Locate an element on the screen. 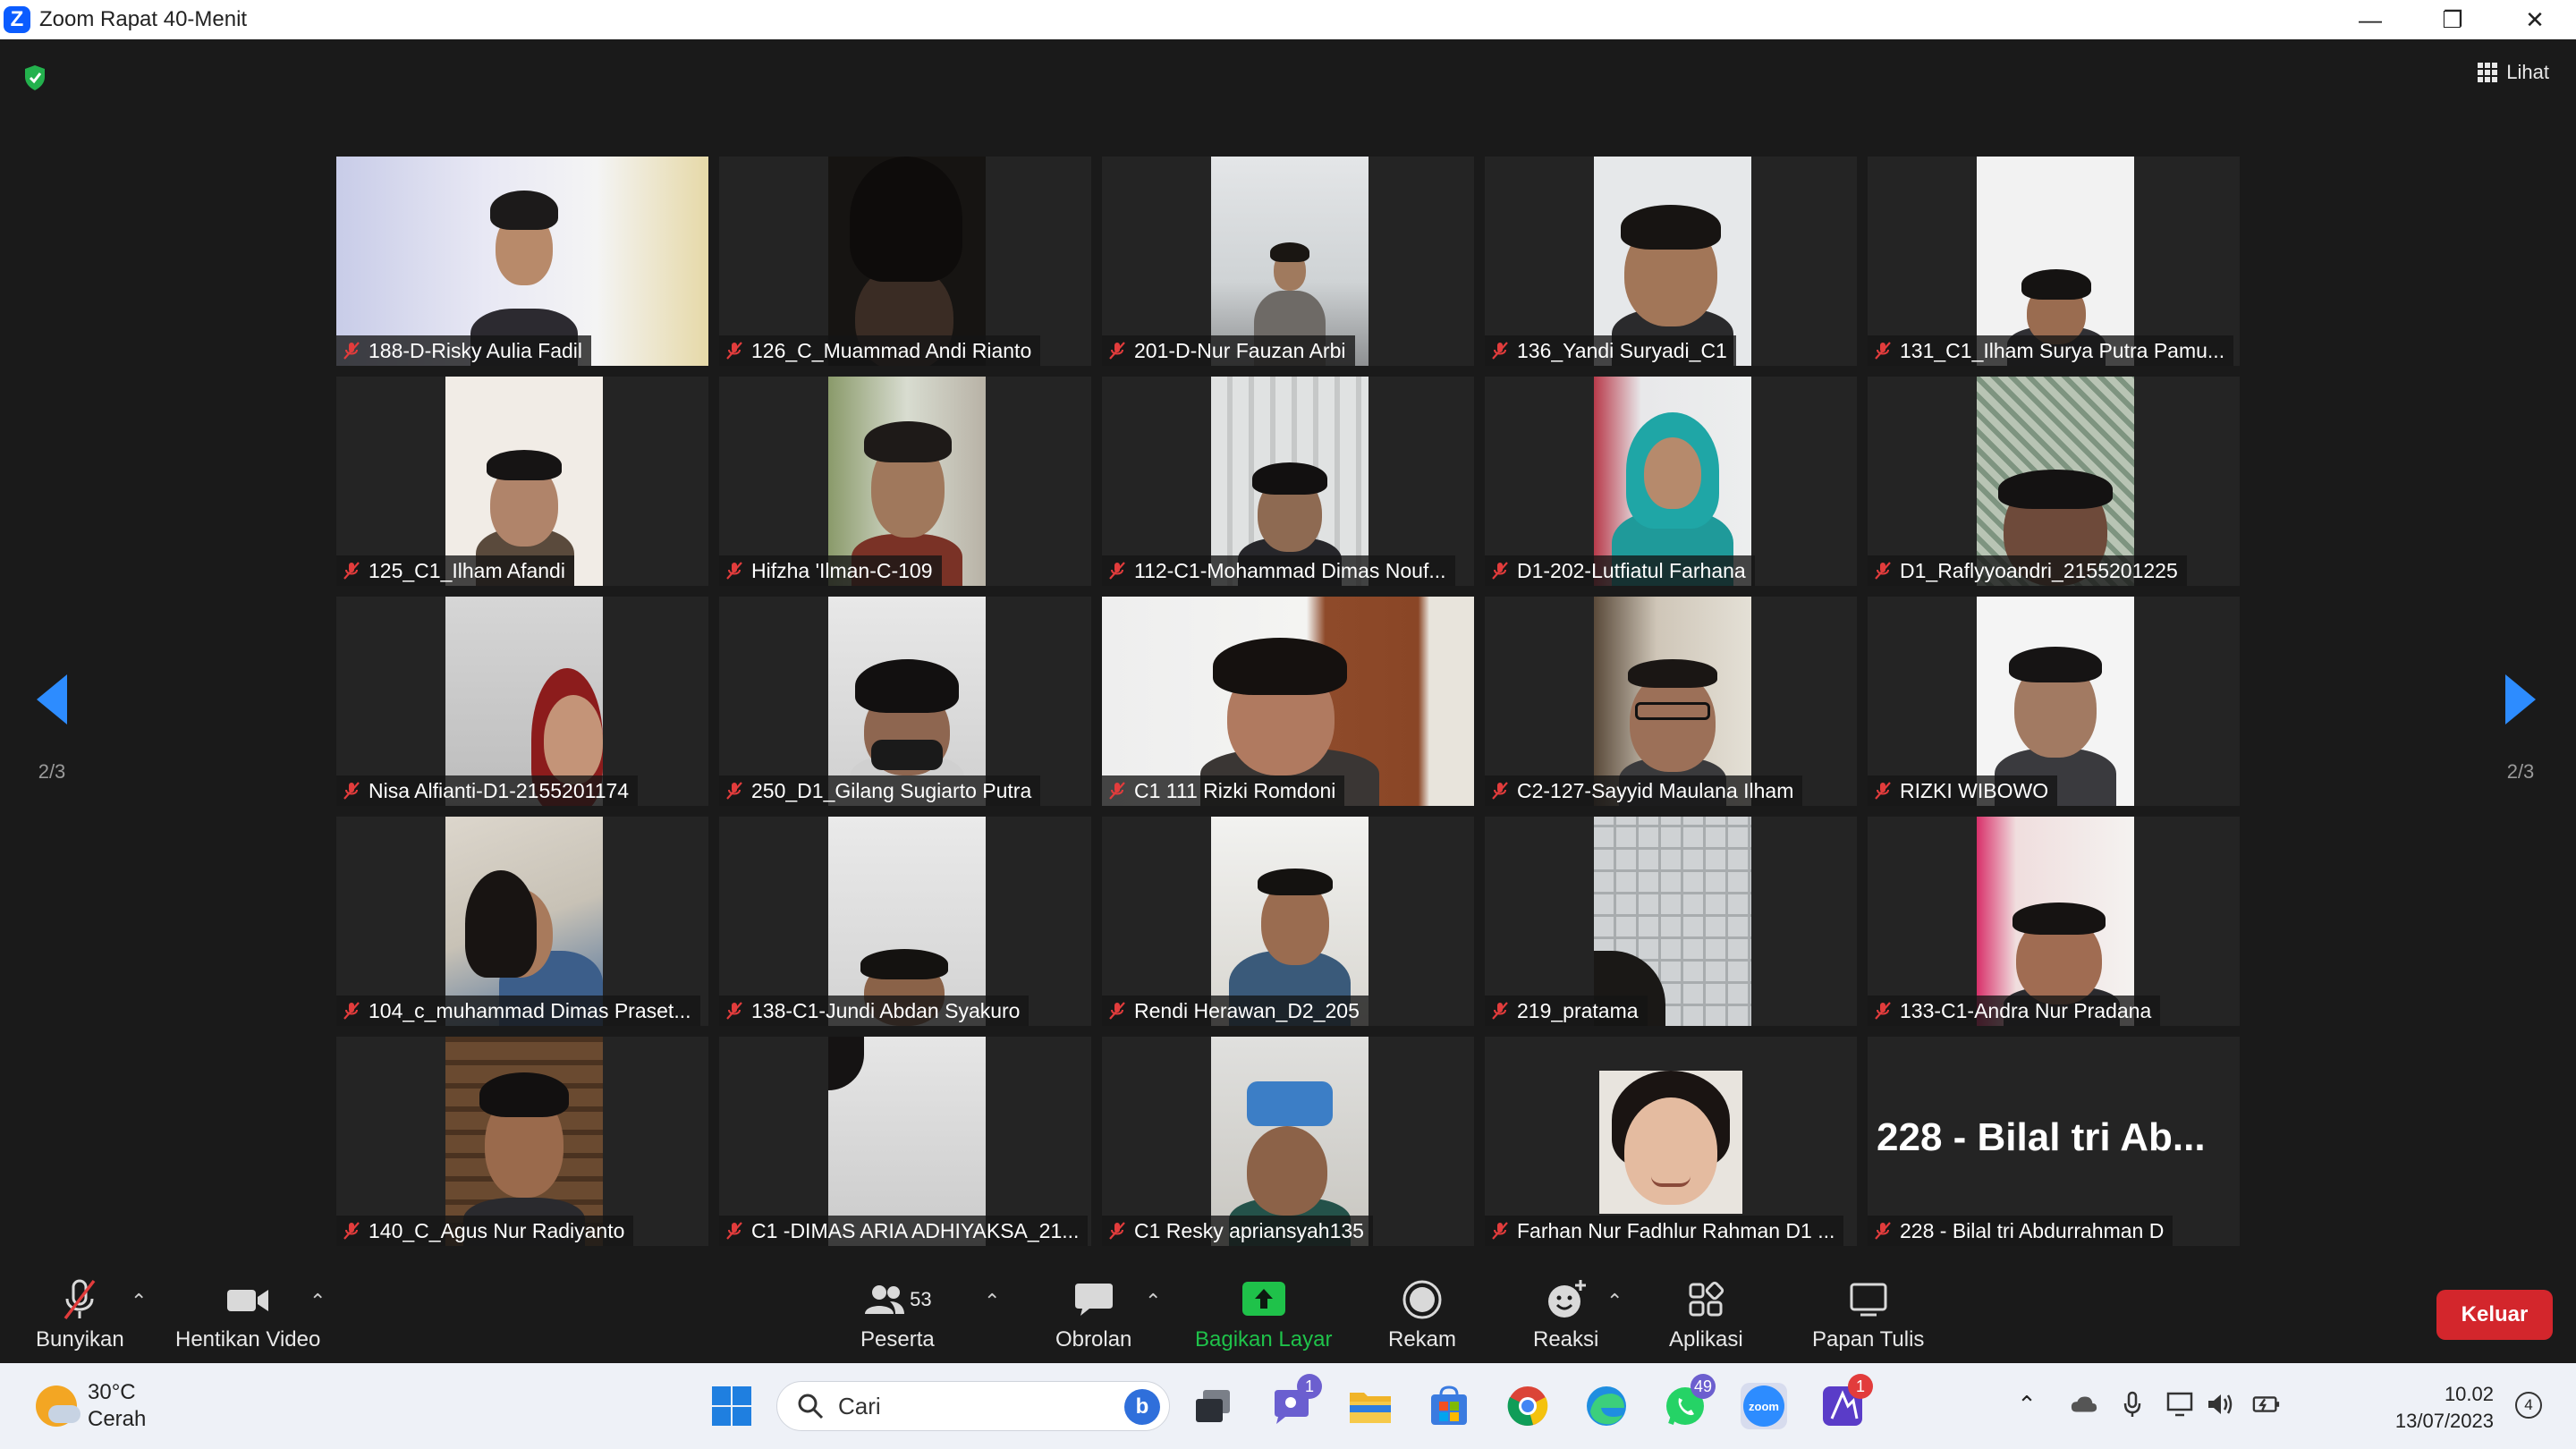  participant-tile: Nisa Alfianti-D1-2155201174 is located at coordinates (522, 701).